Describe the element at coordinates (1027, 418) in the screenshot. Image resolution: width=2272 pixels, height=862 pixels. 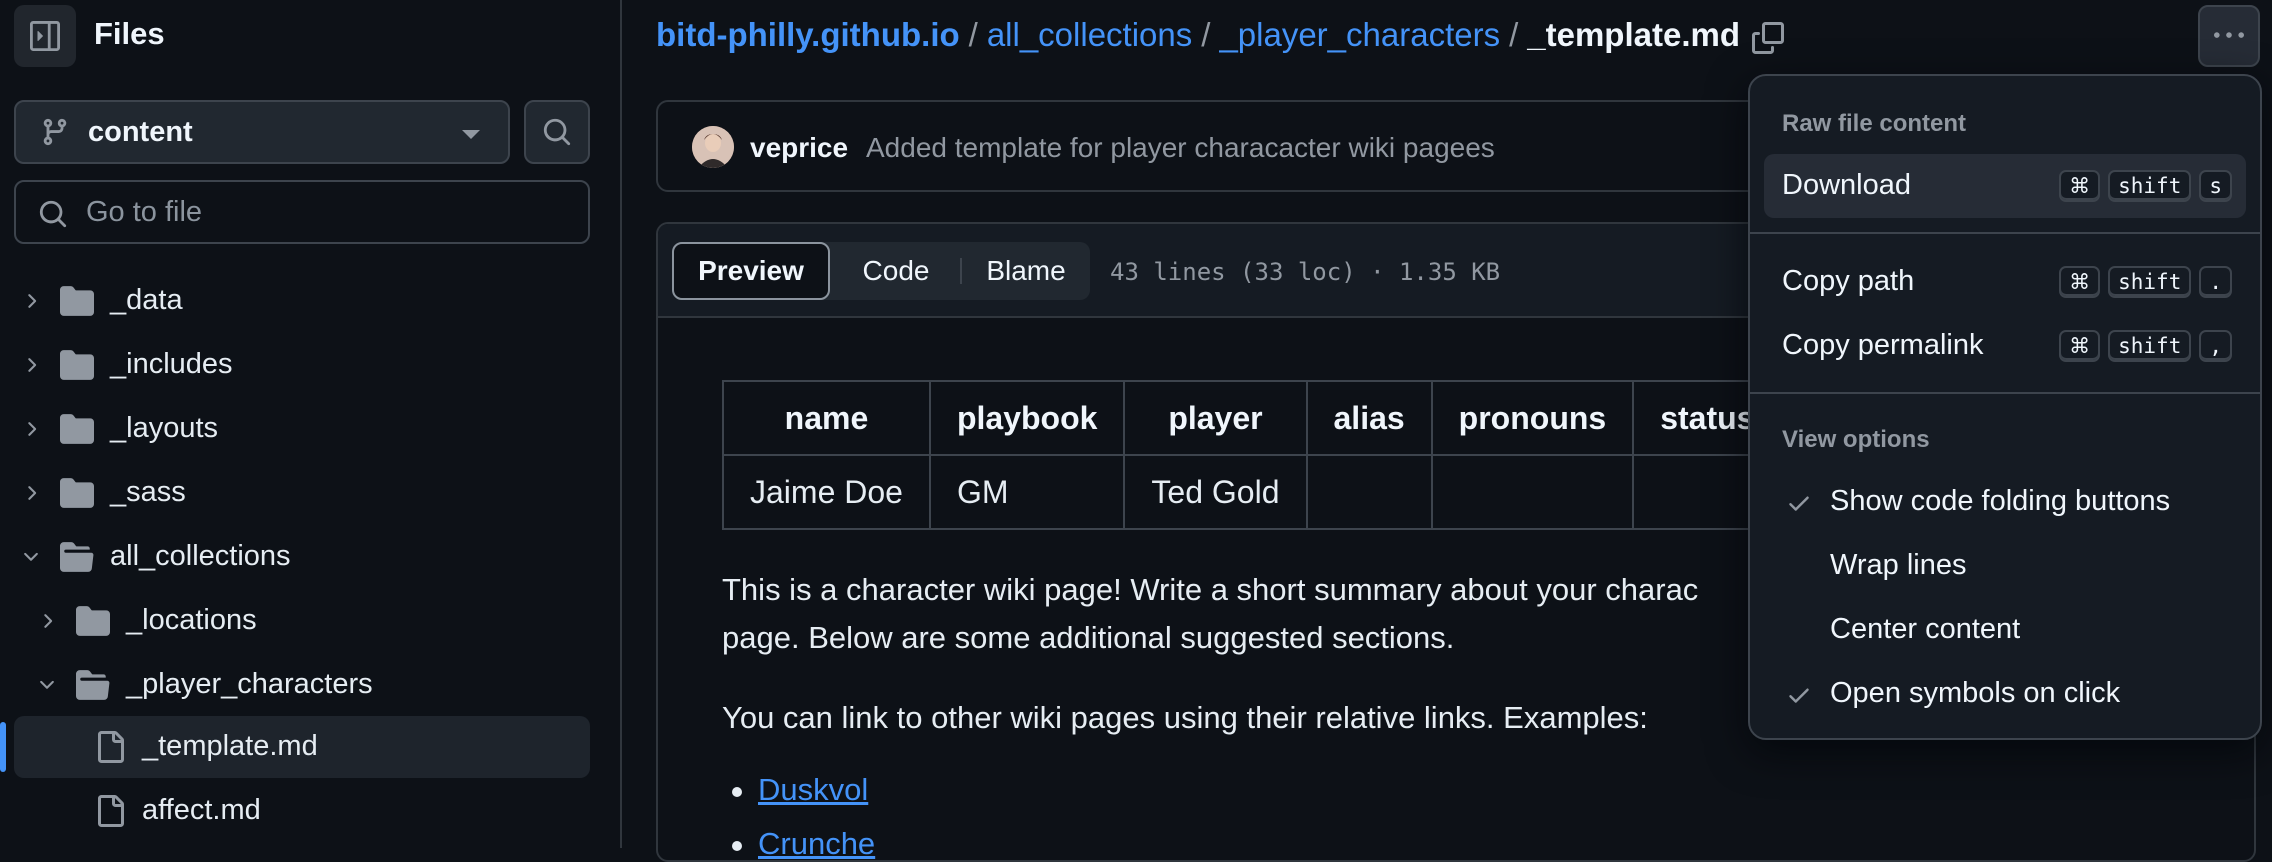
I see `table-header-cell: playbook` at that location.